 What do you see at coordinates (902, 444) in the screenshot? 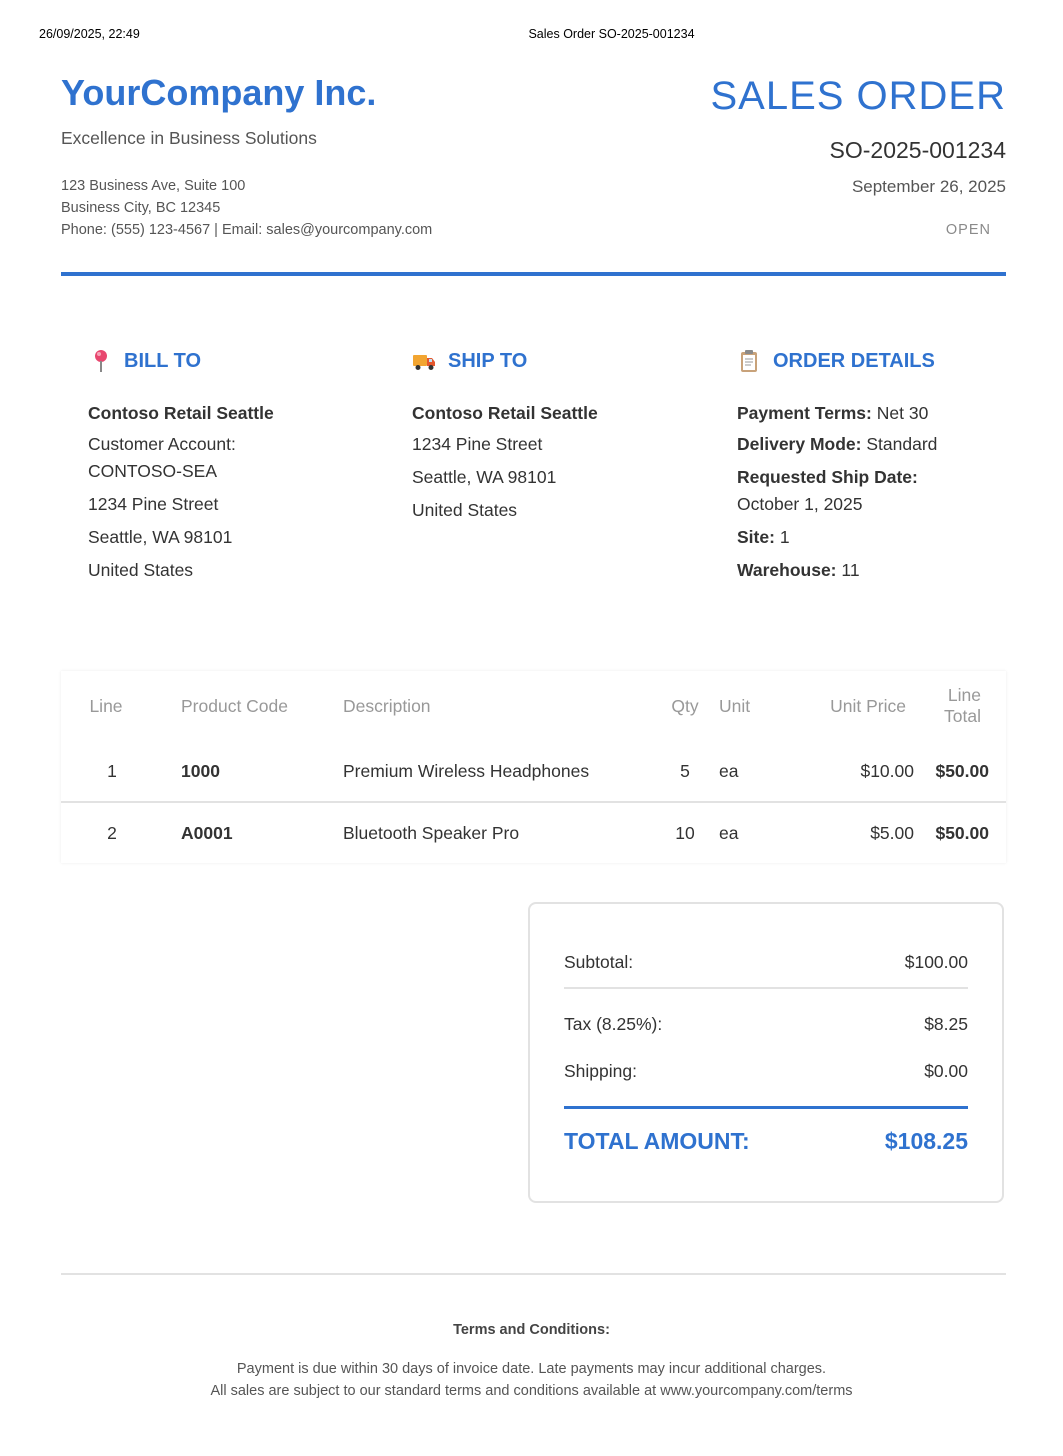
I see `delivery-mode-value: Standard` at bounding box center [902, 444].